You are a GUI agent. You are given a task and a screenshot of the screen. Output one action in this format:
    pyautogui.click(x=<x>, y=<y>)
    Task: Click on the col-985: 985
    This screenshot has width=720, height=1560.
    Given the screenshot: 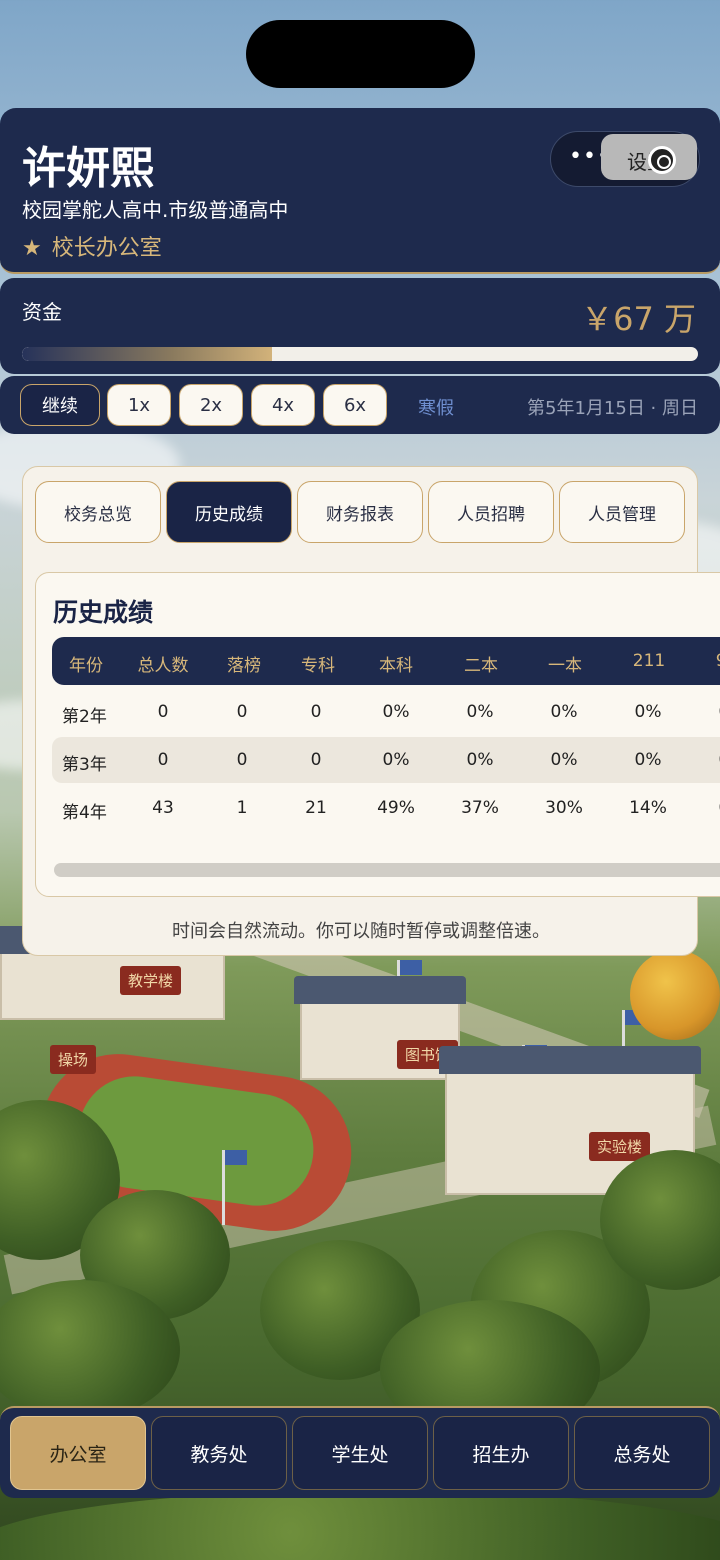 What is the action you would take?
    pyautogui.click(x=706, y=661)
    